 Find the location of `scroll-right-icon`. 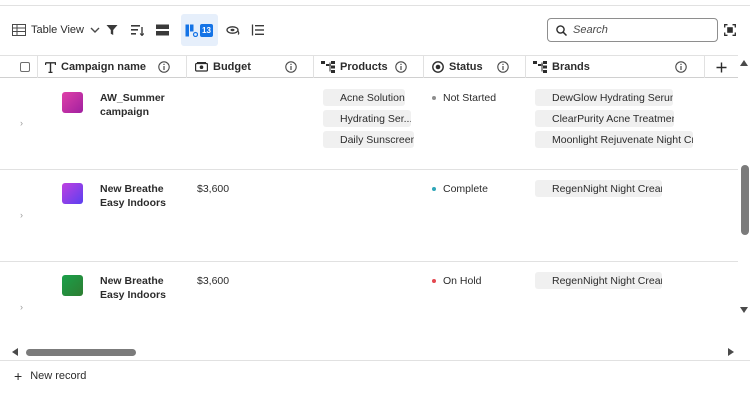

scroll-right-icon is located at coordinates (731, 352).